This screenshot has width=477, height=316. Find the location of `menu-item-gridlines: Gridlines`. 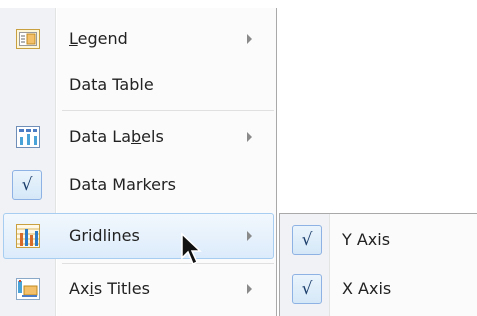

menu-item-gridlines: Gridlines is located at coordinates (138, 236).